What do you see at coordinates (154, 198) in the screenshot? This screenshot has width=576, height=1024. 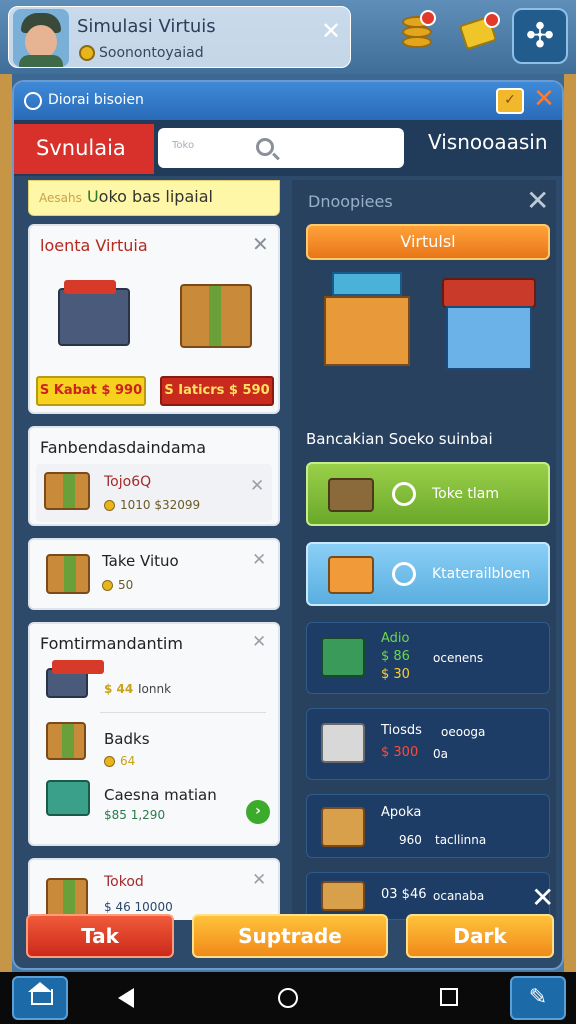 I see `store-ribbon: Aesahs Uoko bas lipaial` at bounding box center [154, 198].